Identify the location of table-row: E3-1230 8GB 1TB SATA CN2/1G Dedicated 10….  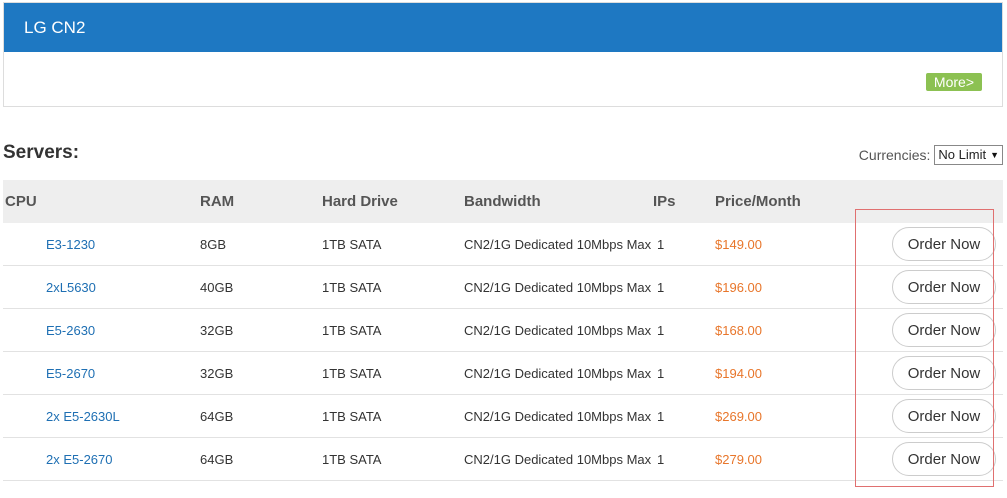
(503, 244).